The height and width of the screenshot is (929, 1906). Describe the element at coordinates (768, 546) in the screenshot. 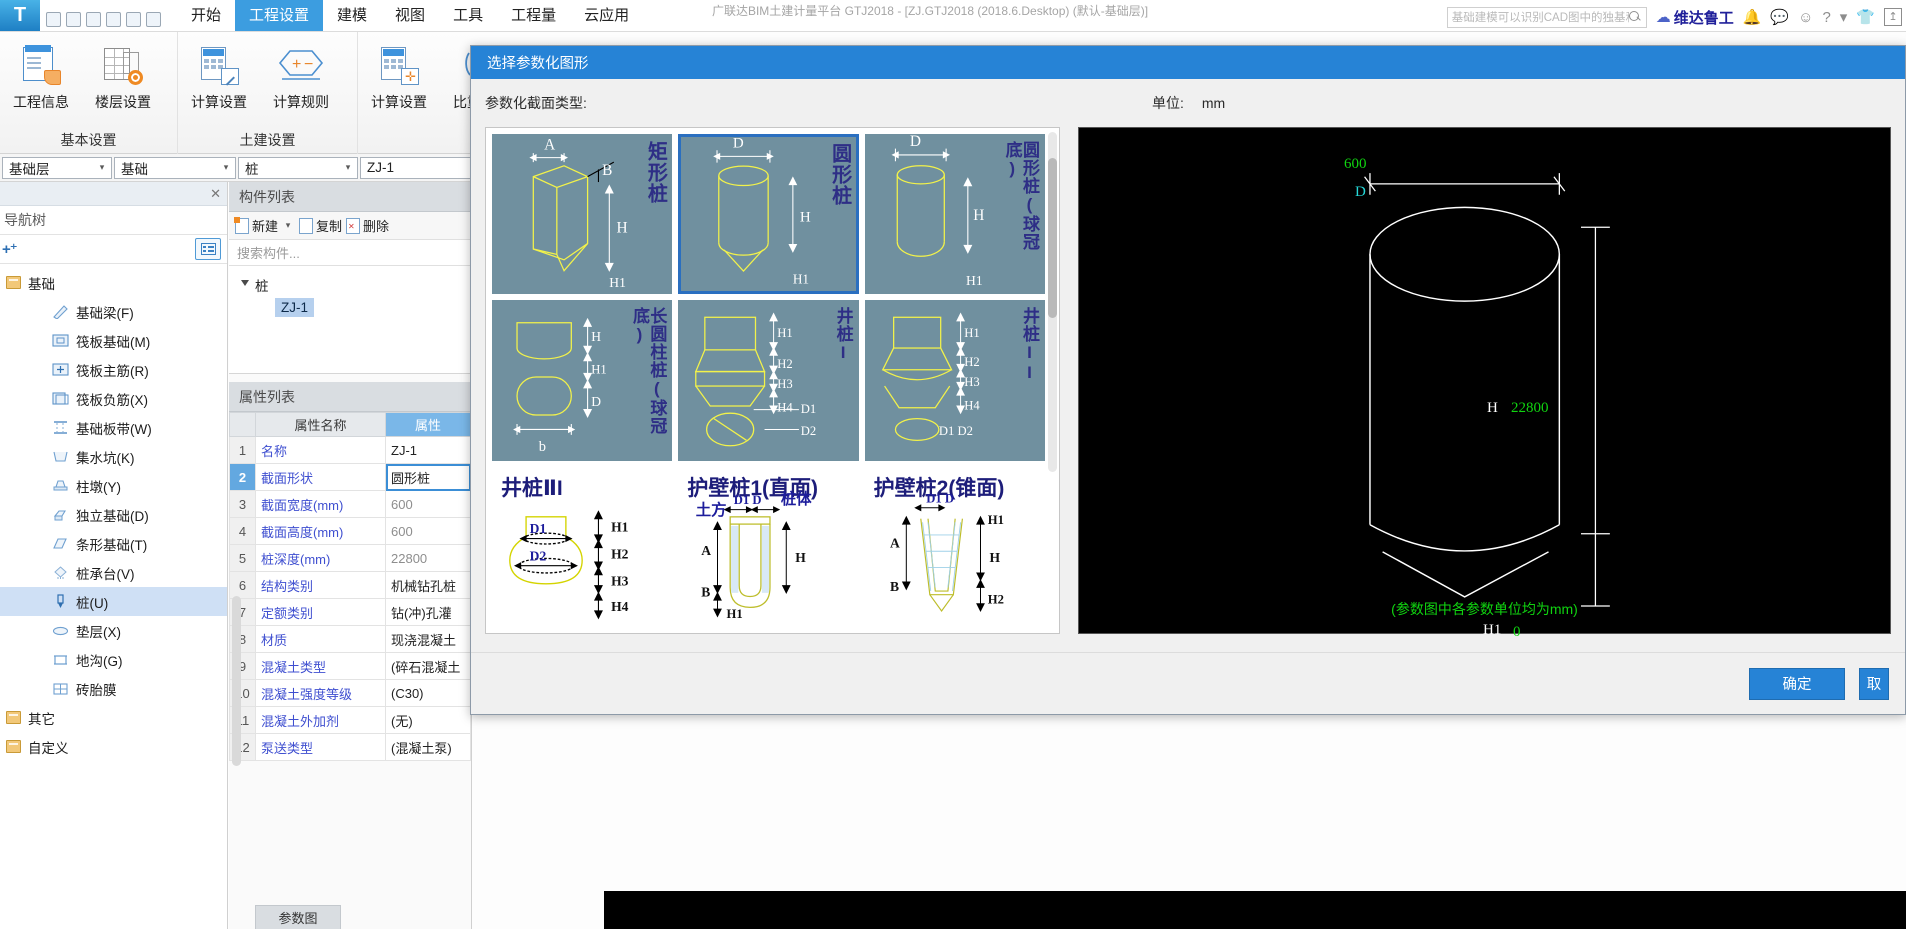

I see `shape-option-wall-pile-1: 护壁桩1(直面) 土方 D1 D 桩体 A B H H1` at that location.